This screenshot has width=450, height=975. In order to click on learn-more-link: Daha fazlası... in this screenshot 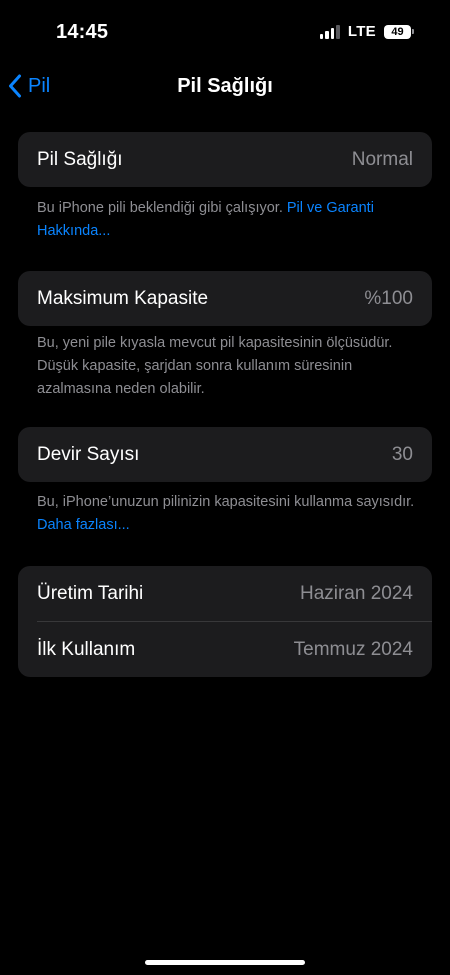, I will do `click(83, 525)`.